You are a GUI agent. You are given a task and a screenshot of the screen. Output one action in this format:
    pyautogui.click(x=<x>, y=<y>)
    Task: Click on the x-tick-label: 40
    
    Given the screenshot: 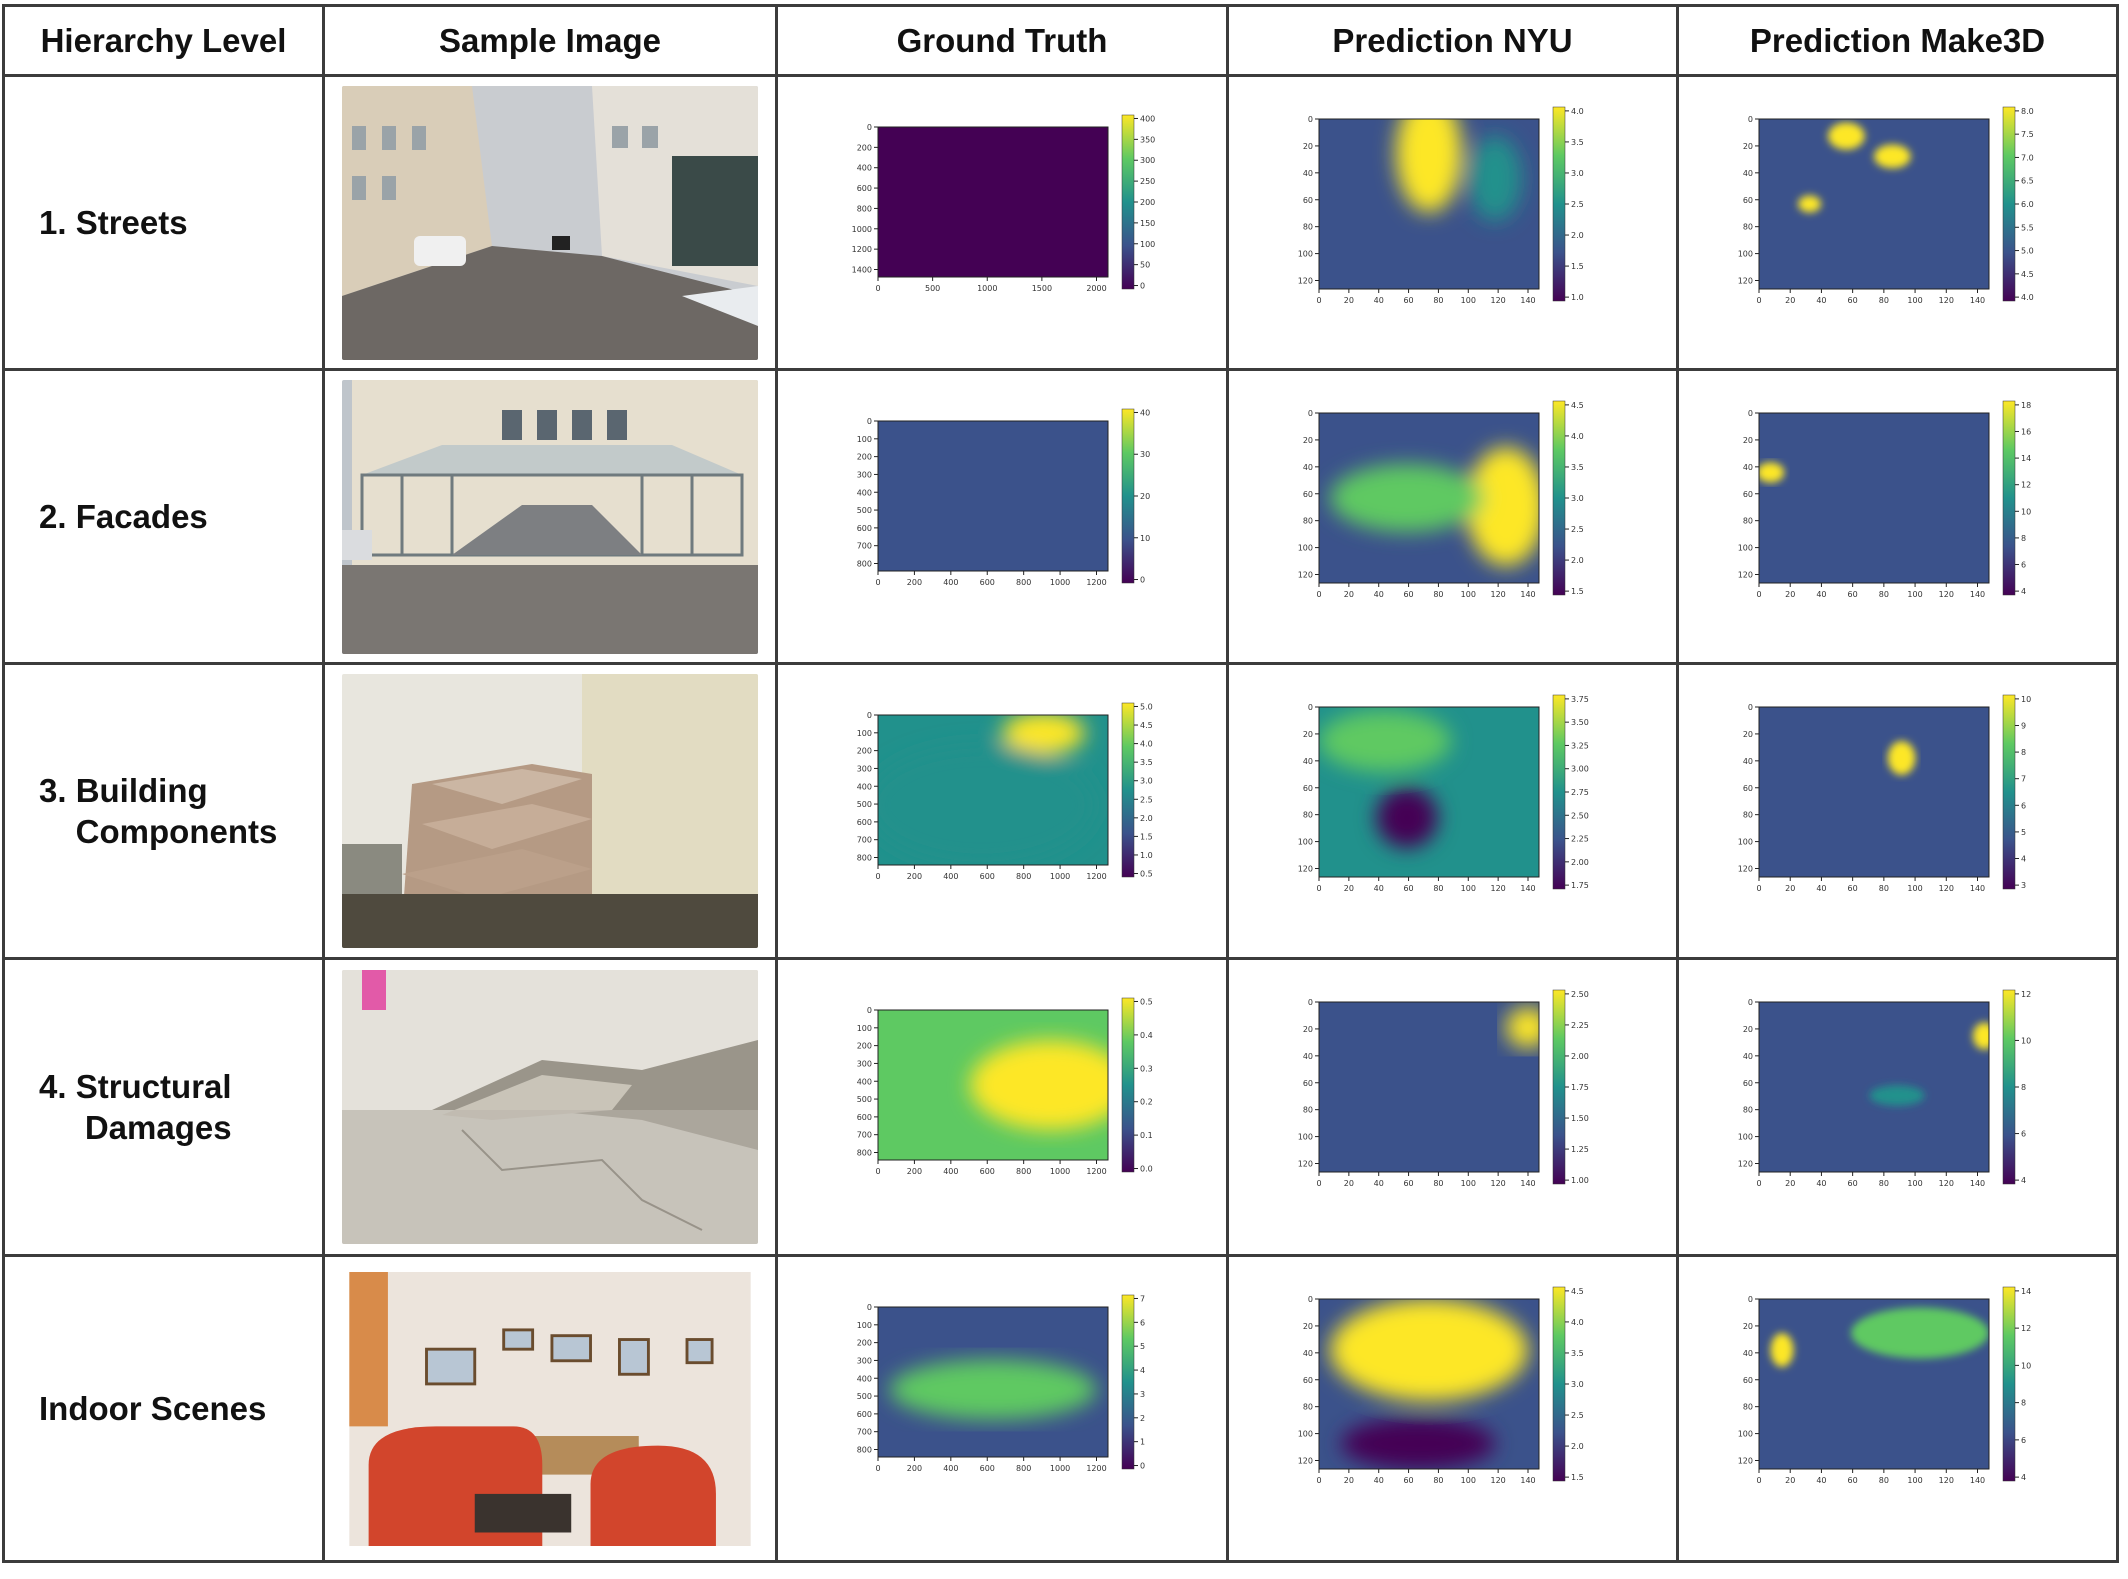 What is the action you would take?
    pyautogui.click(x=1379, y=1480)
    